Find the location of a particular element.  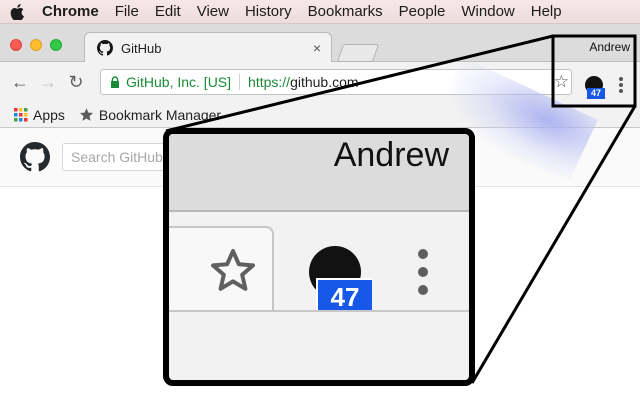

lock-icon is located at coordinates (115, 82).